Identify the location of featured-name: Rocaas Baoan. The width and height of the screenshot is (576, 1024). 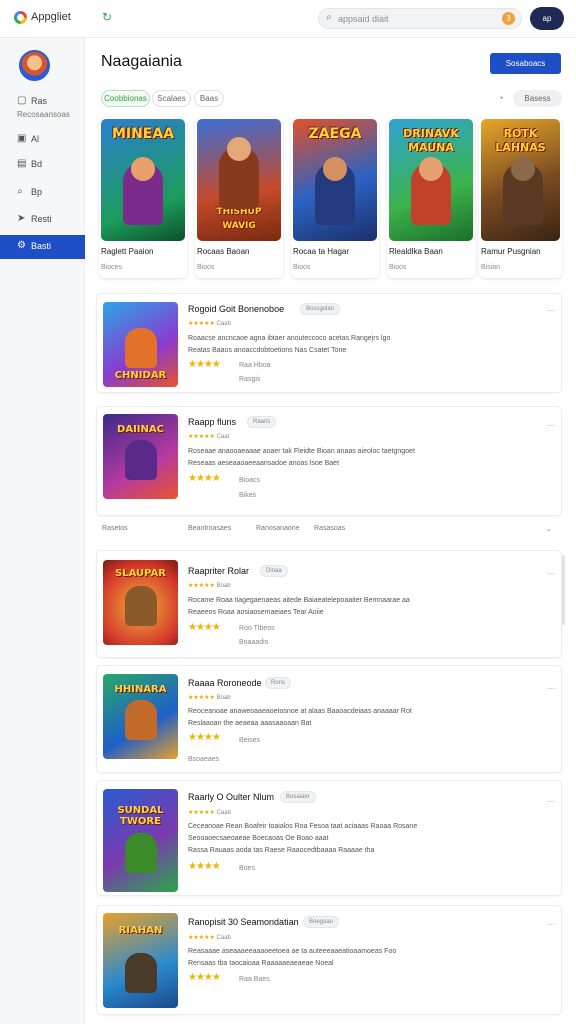
(223, 251).